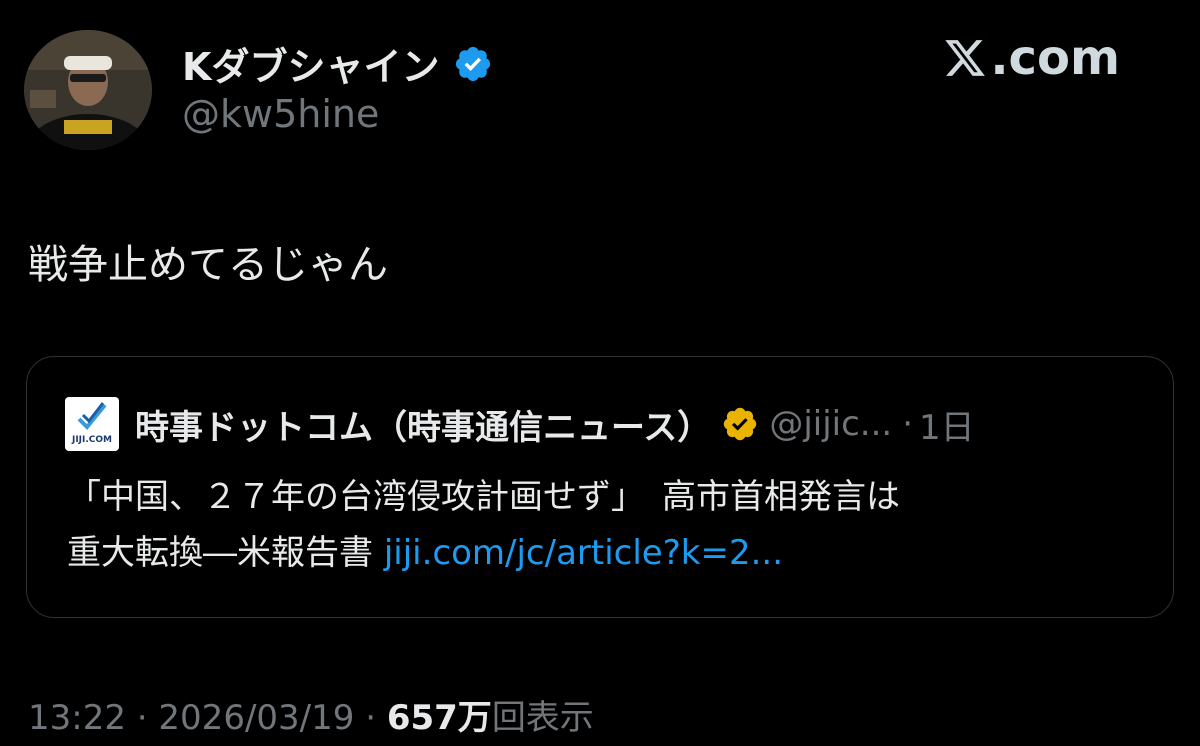  What do you see at coordinates (225, 553) in the screenshot?
I see `quoted-tweet-line-2-text: 重大転換―米報告書` at bounding box center [225, 553].